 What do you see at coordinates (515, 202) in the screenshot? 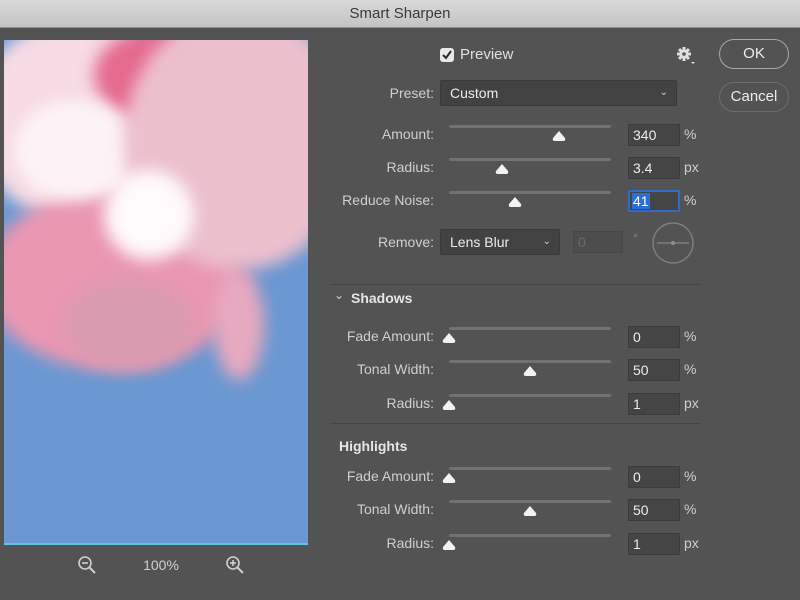
I see `reduce-noise-slider-thumb` at bounding box center [515, 202].